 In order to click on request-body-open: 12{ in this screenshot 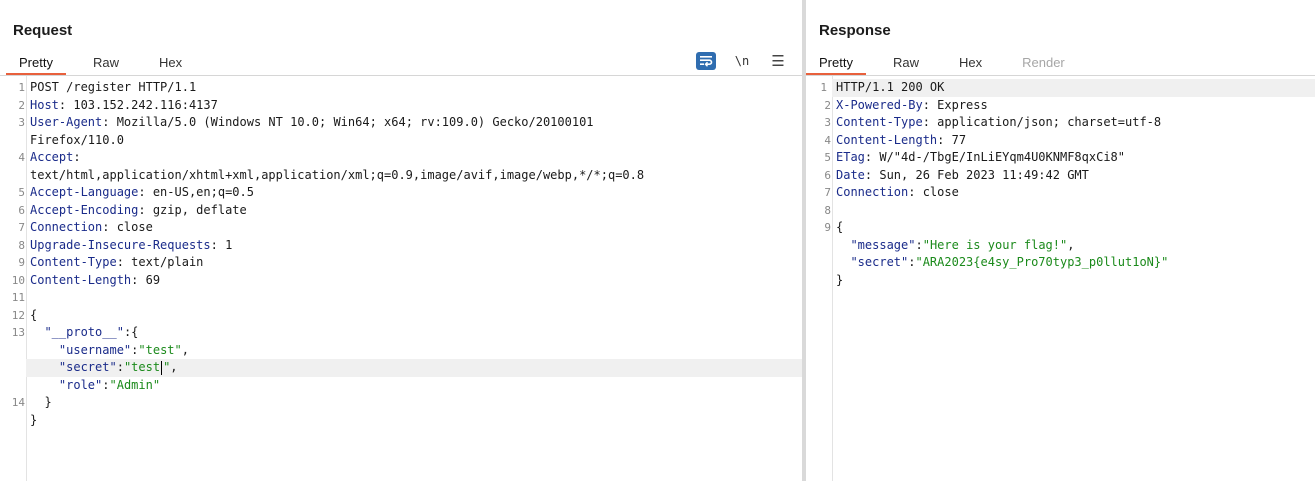, I will do `click(24, 314)`.